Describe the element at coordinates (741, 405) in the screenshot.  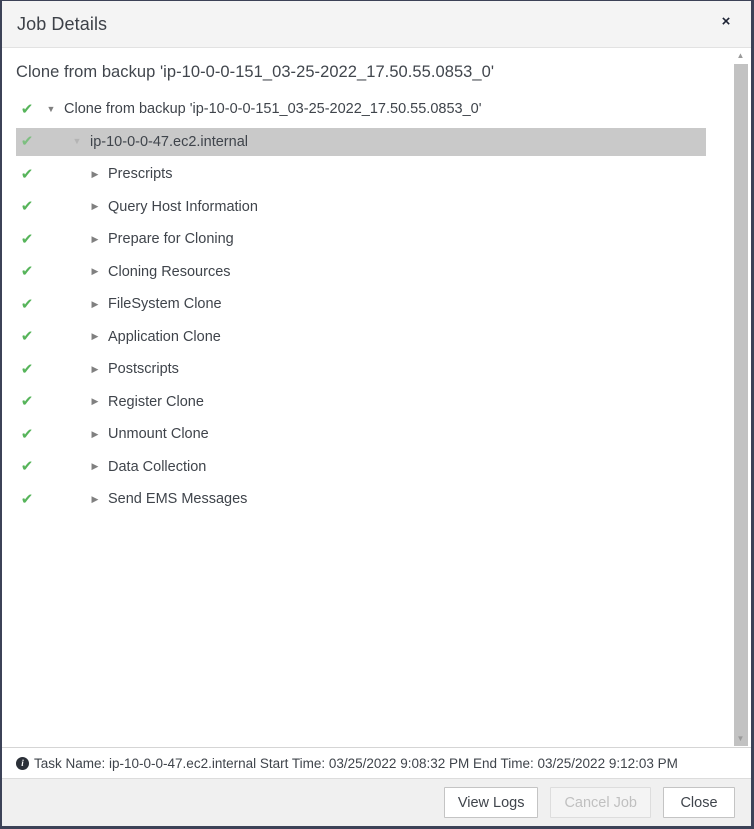
I see `scrollbar-thumb` at that location.